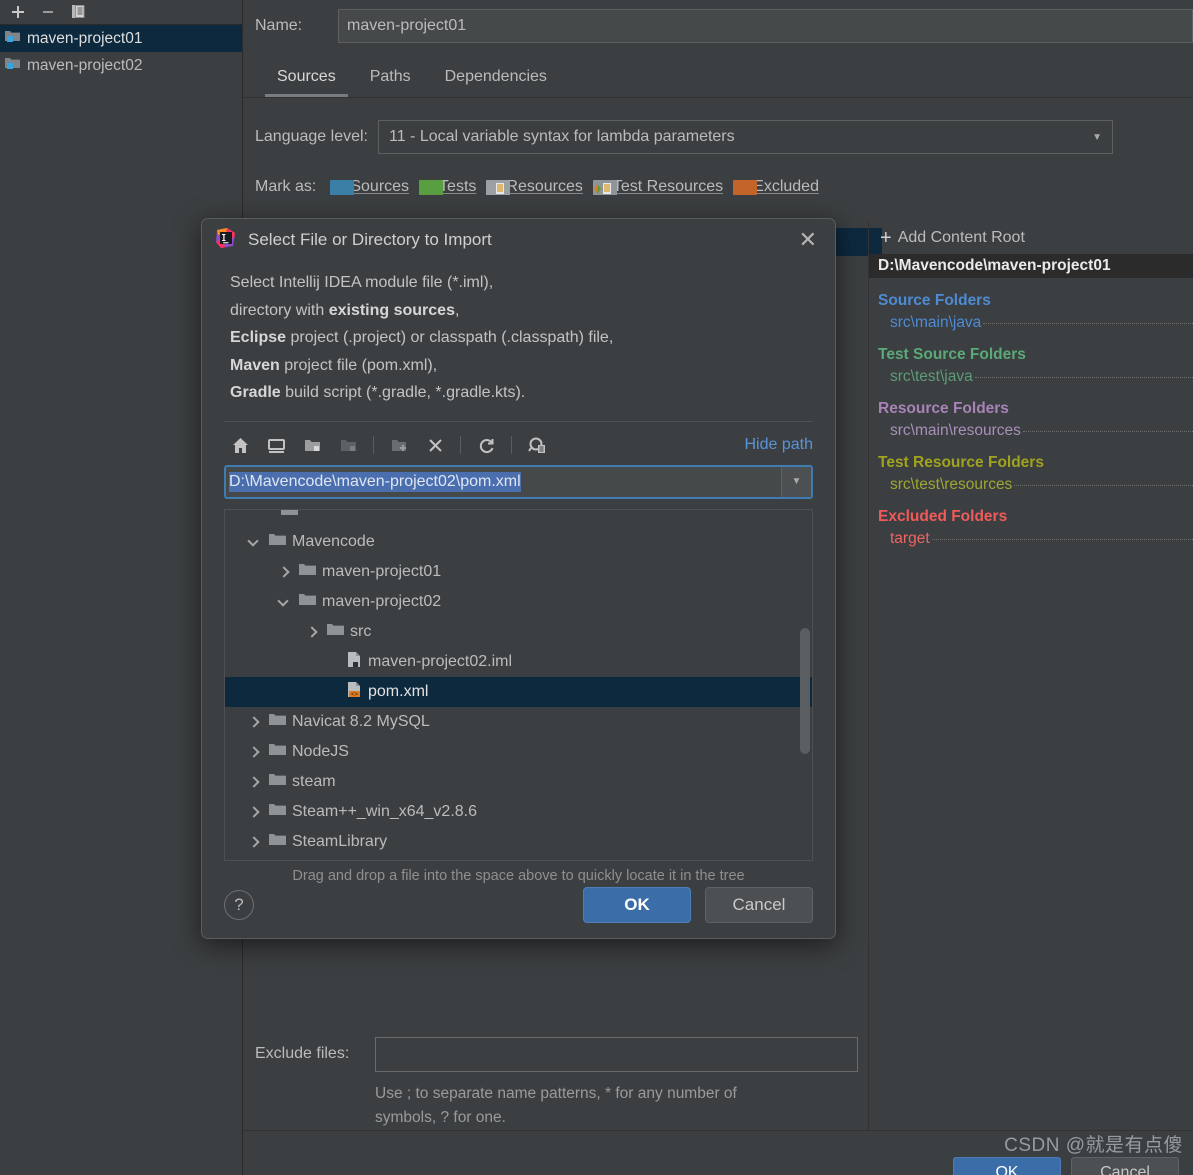 The height and width of the screenshot is (1175, 1193). Describe the element at coordinates (312, 445) in the screenshot. I see `project-folder-icon` at that location.